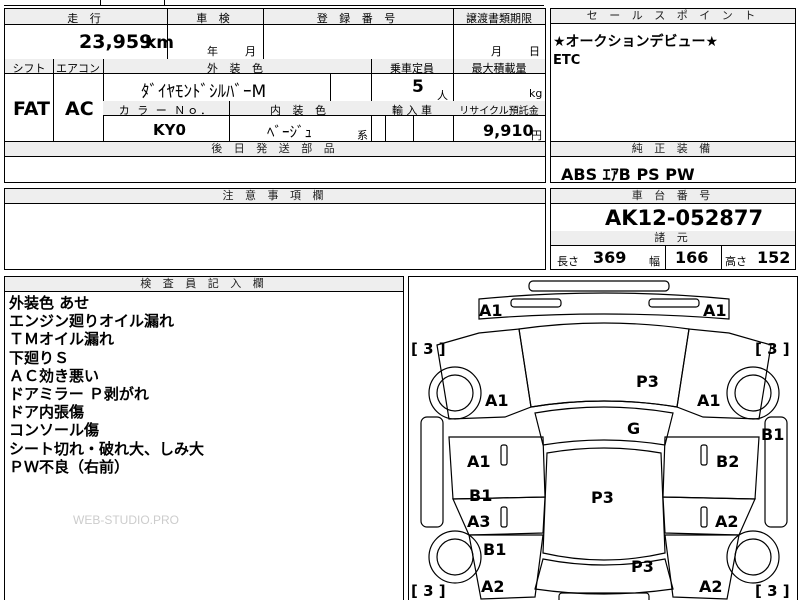 Image resolution: width=800 pixels, height=600 pixels. I want to click on top-strip, so click(274, 3).